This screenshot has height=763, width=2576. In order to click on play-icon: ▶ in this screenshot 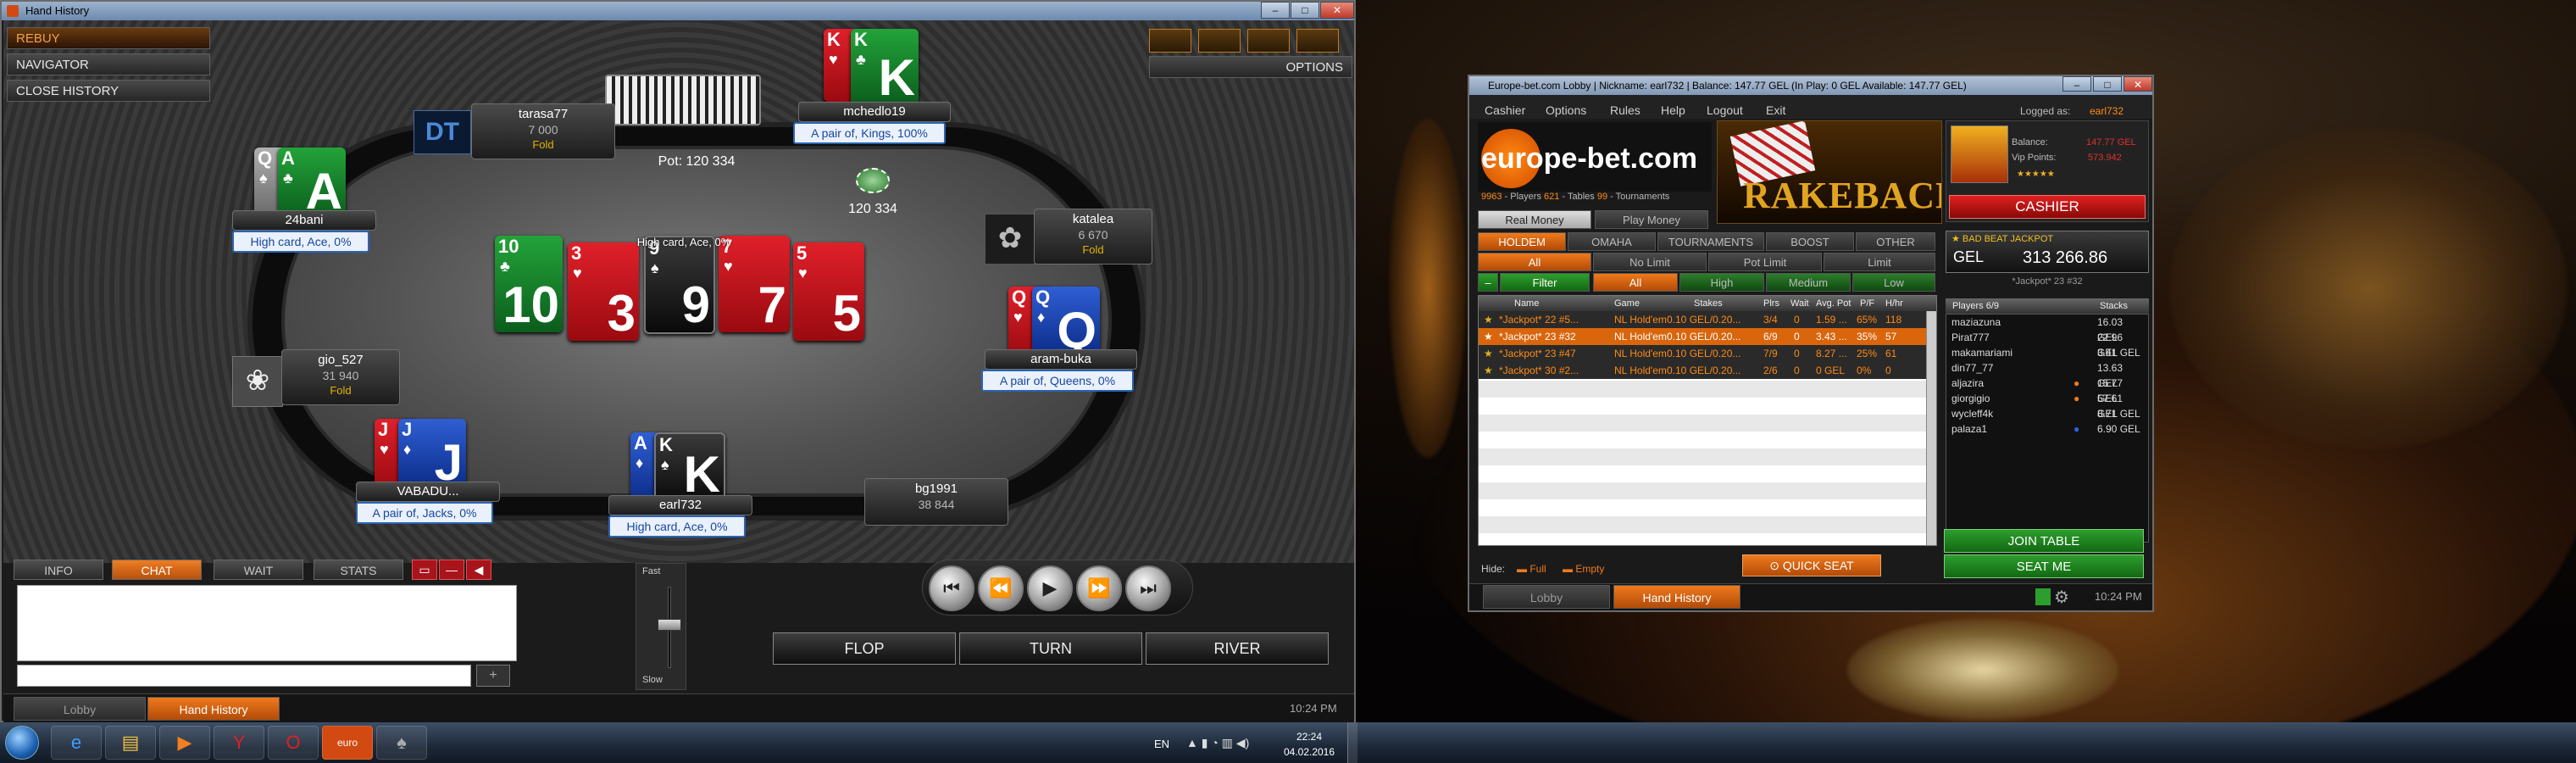, I will do `click(1050, 588)`.